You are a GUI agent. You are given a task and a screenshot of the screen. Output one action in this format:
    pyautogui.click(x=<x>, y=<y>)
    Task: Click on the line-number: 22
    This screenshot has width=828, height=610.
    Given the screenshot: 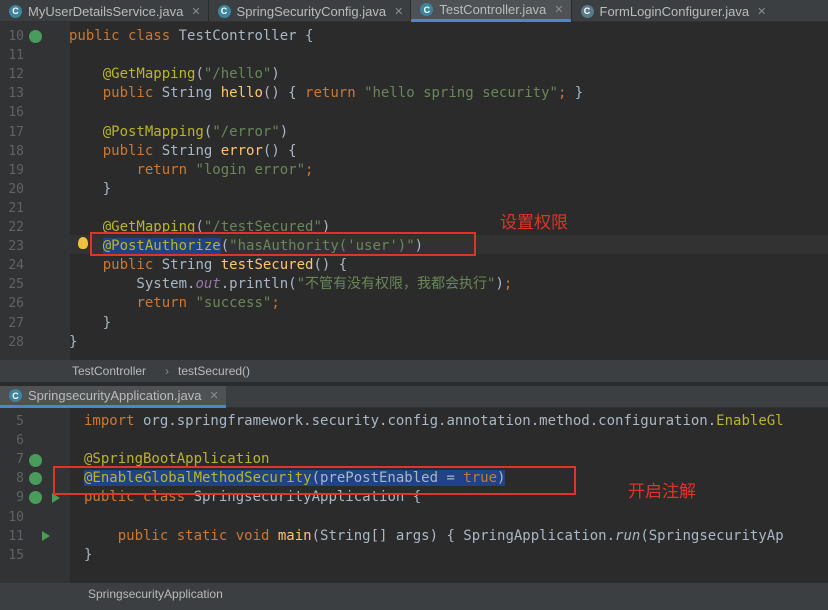 What is the action you would take?
    pyautogui.click(x=16, y=227)
    